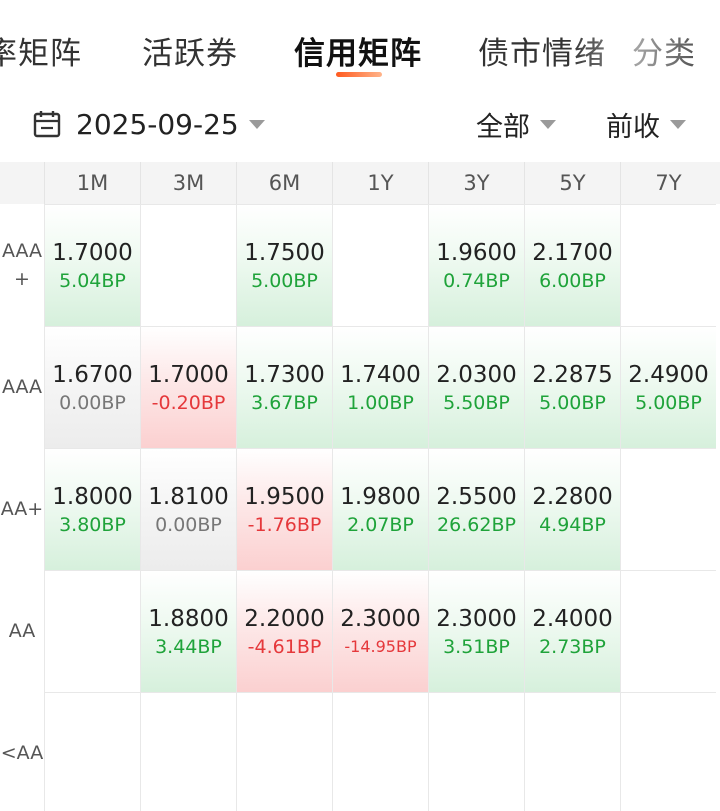 The width and height of the screenshot is (720, 811). I want to click on matrix-cell: 1.9600 0.74BP, so click(476, 265).